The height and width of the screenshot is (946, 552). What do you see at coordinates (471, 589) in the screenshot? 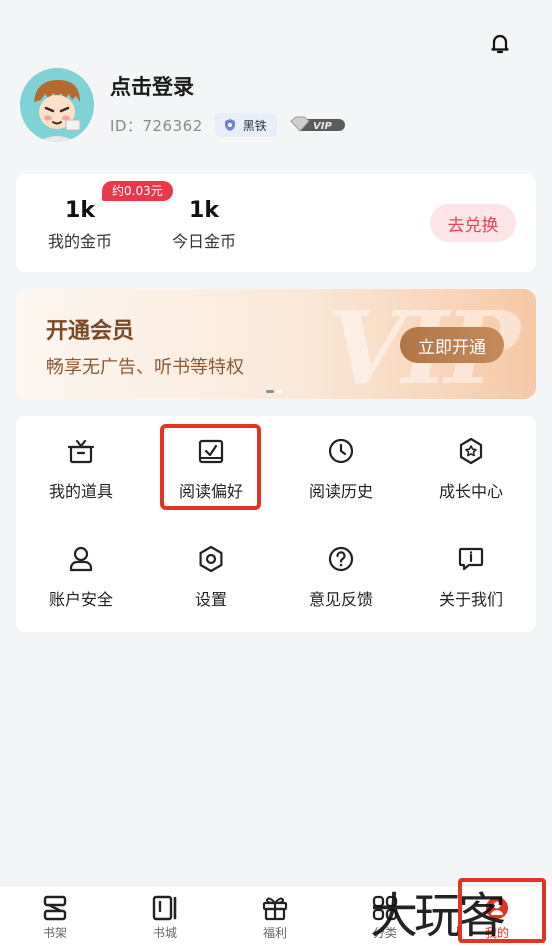
I see `menu-item-about-us: 关于我们` at bounding box center [471, 589].